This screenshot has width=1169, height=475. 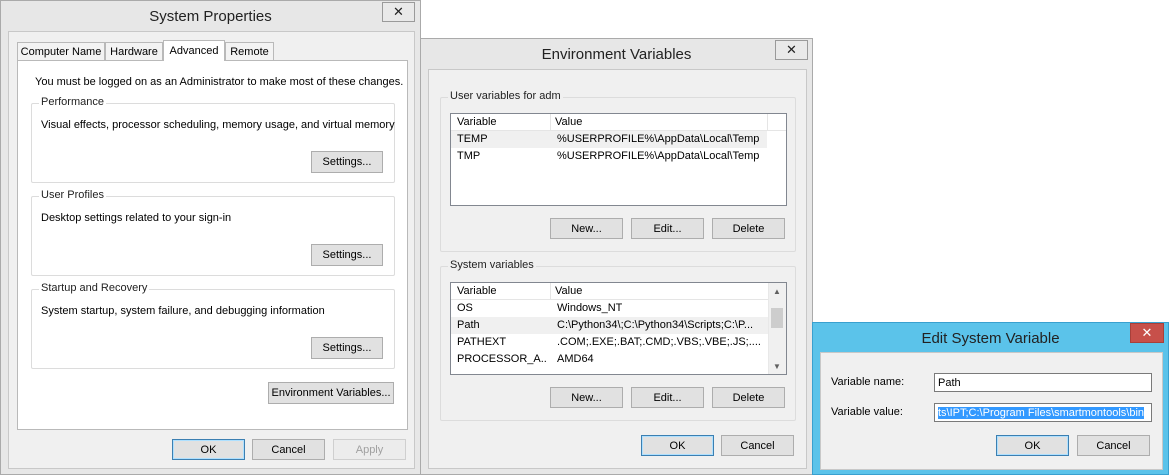 What do you see at coordinates (72, 102) in the screenshot?
I see `performance-legend: Performance` at bounding box center [72, 102].